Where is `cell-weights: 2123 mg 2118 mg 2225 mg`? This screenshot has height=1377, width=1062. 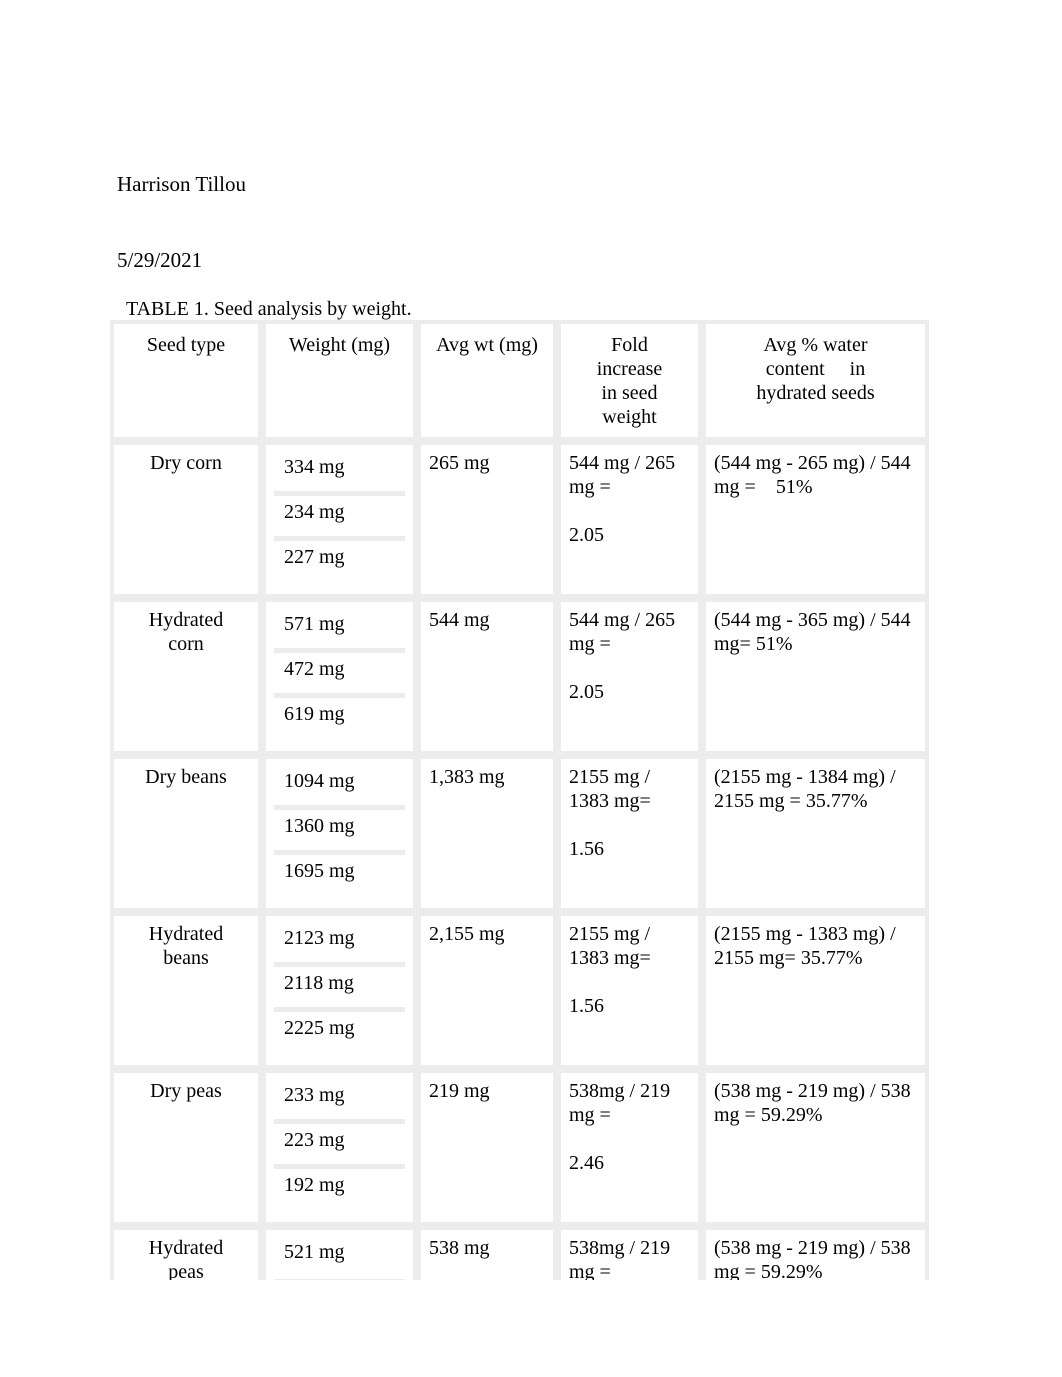 cell-weights: 2123 mg 2118 mg 2225 mg is located at coordinates (339, 990).